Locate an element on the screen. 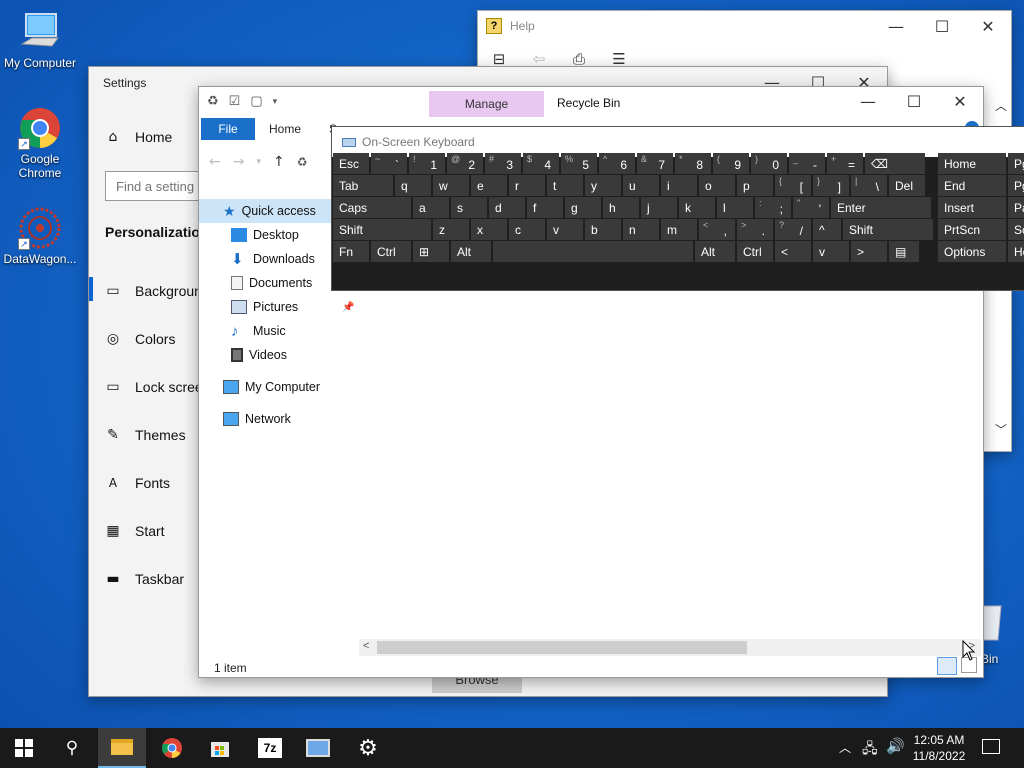 The width and height of the screenshot is (1024, 768). osk-key: a is located at coordinates (431, 207).